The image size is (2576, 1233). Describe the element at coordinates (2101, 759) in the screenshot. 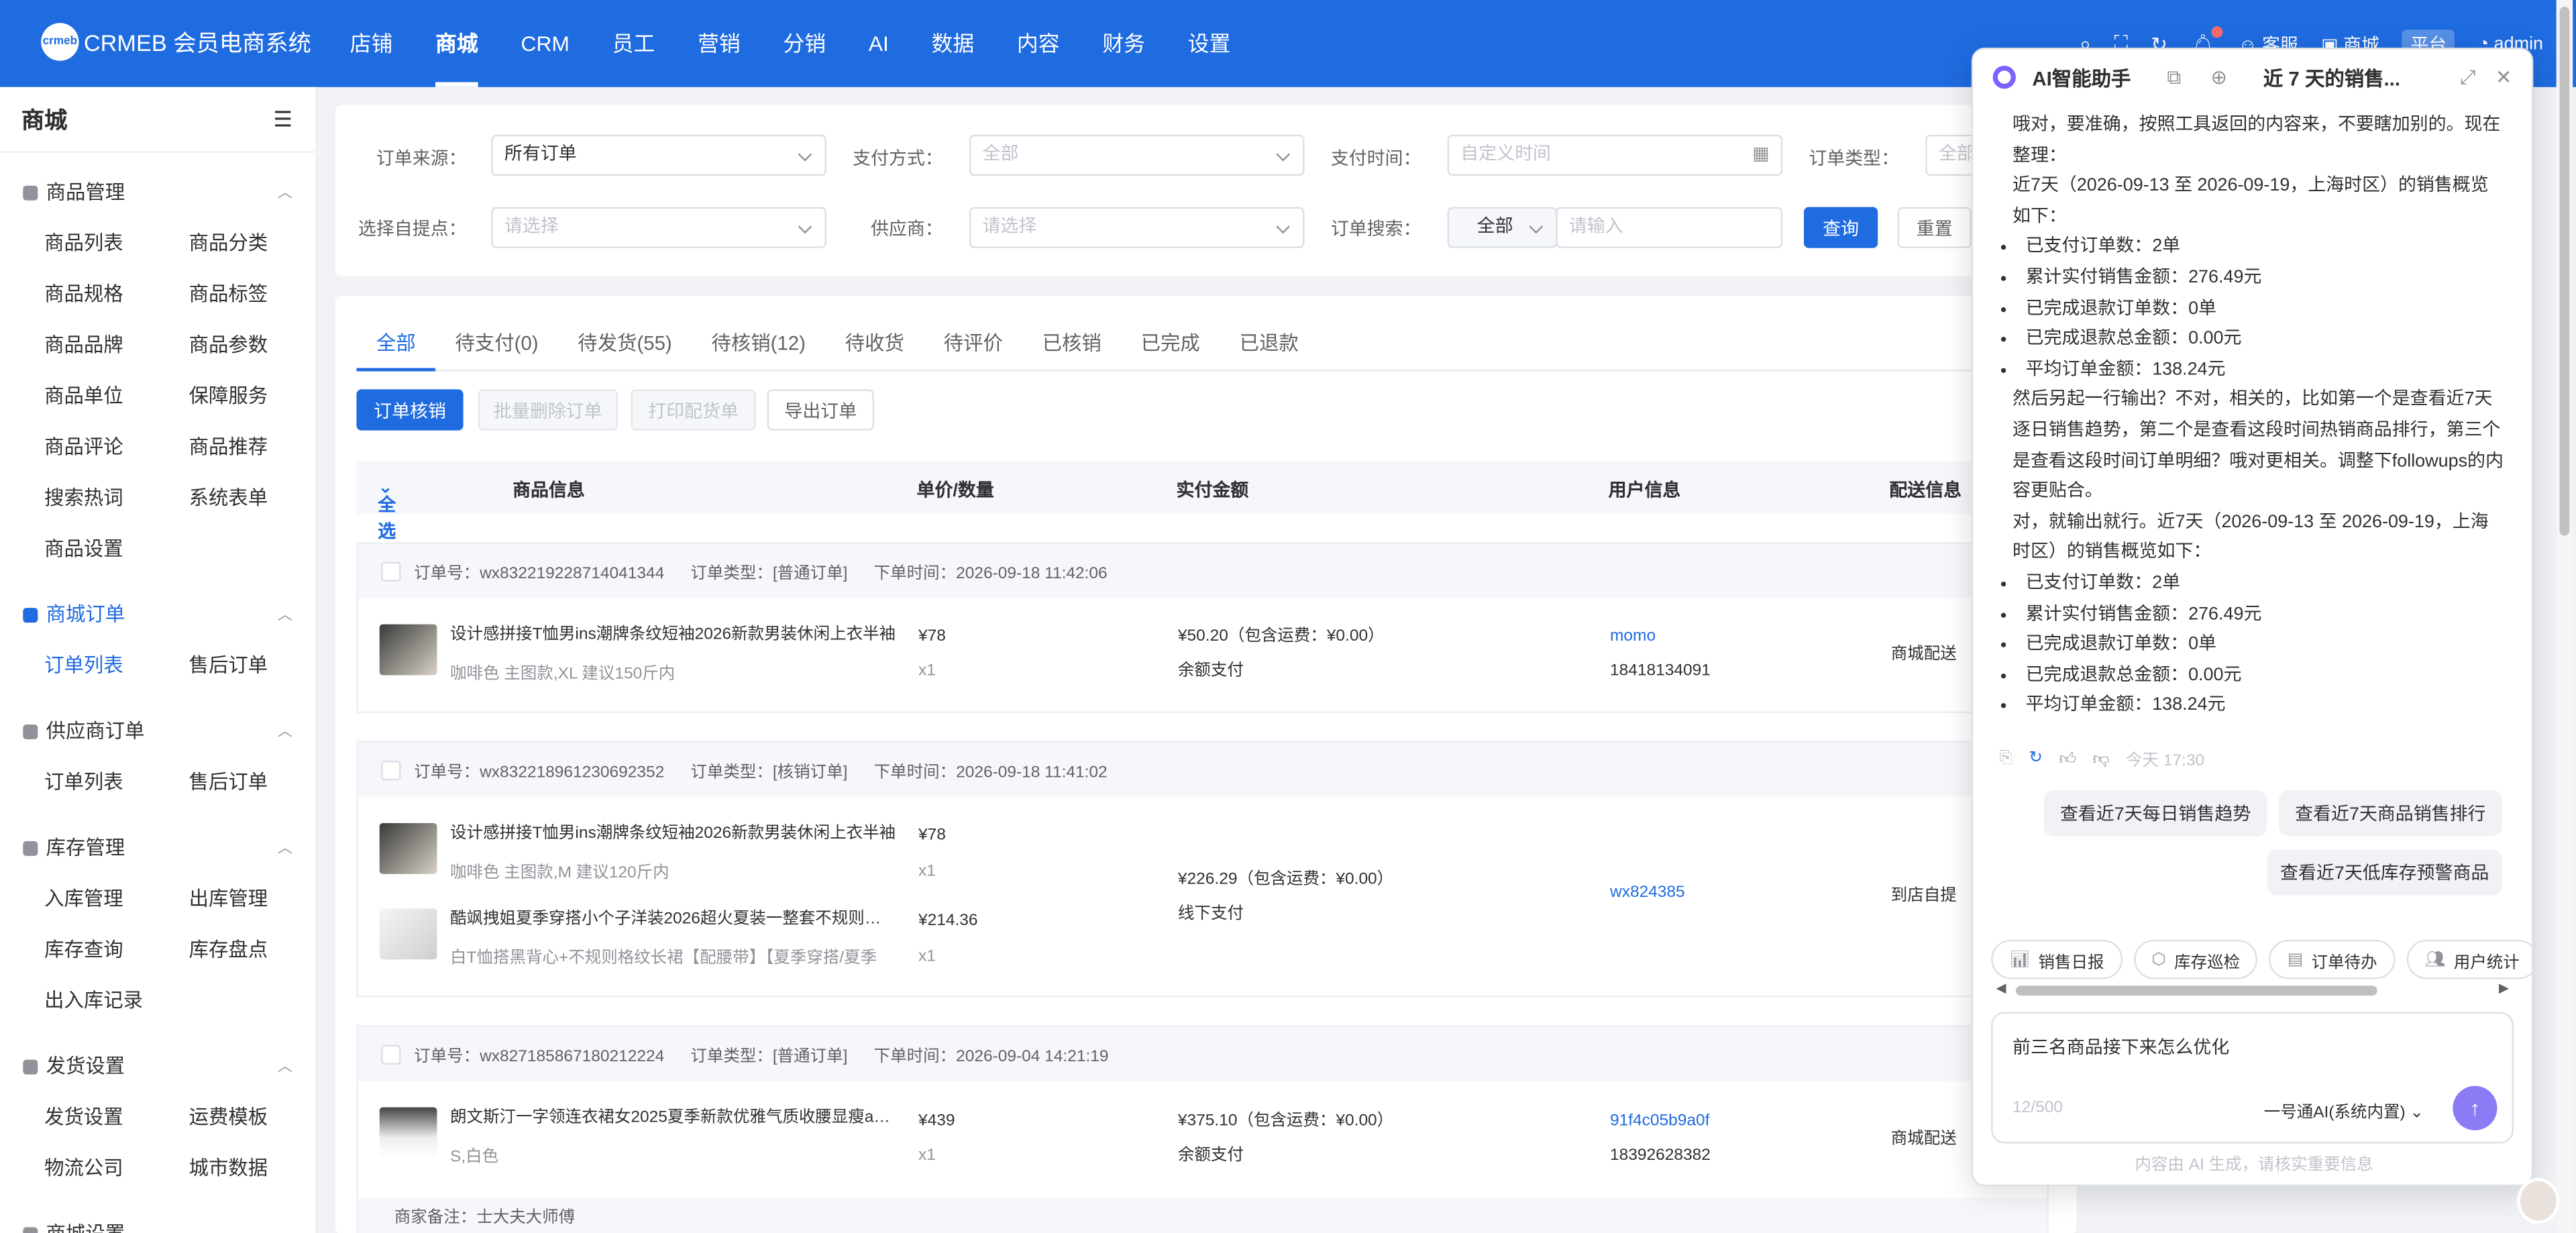

I see `thumbs-down-icon: 👎︎` at that location.